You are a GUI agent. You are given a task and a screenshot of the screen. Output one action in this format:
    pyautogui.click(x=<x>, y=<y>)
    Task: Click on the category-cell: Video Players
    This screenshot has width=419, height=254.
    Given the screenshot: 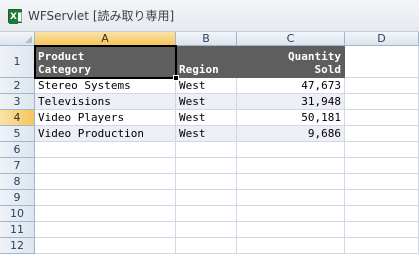 What is the action you would take?
    pyautogui.click(x=105, y=118)
    